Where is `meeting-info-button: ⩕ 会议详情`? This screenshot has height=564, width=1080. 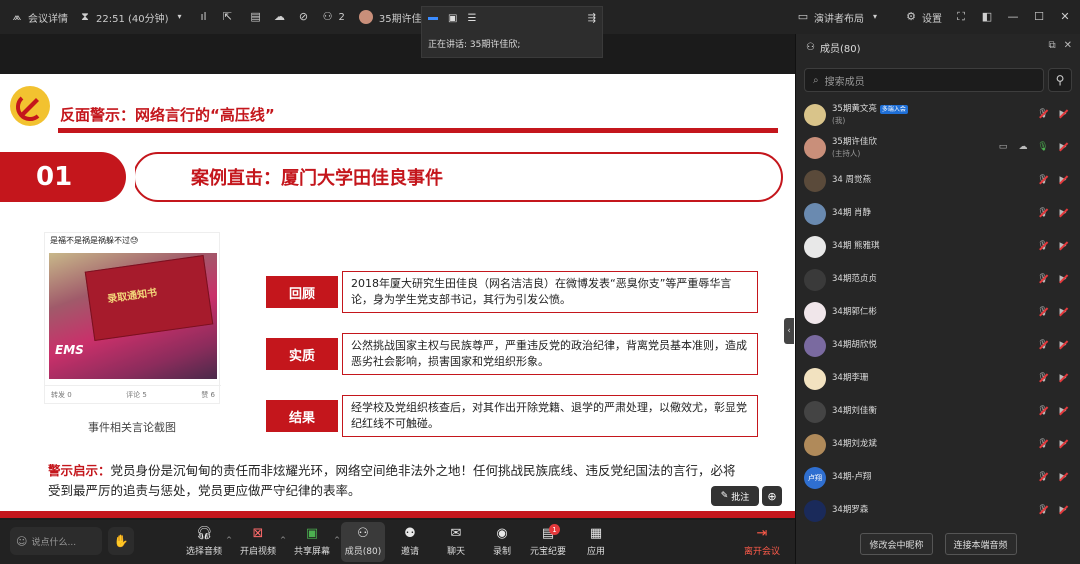
meeting-info-button: ⩕ 会议详情 is located at coordinates (39, 17).